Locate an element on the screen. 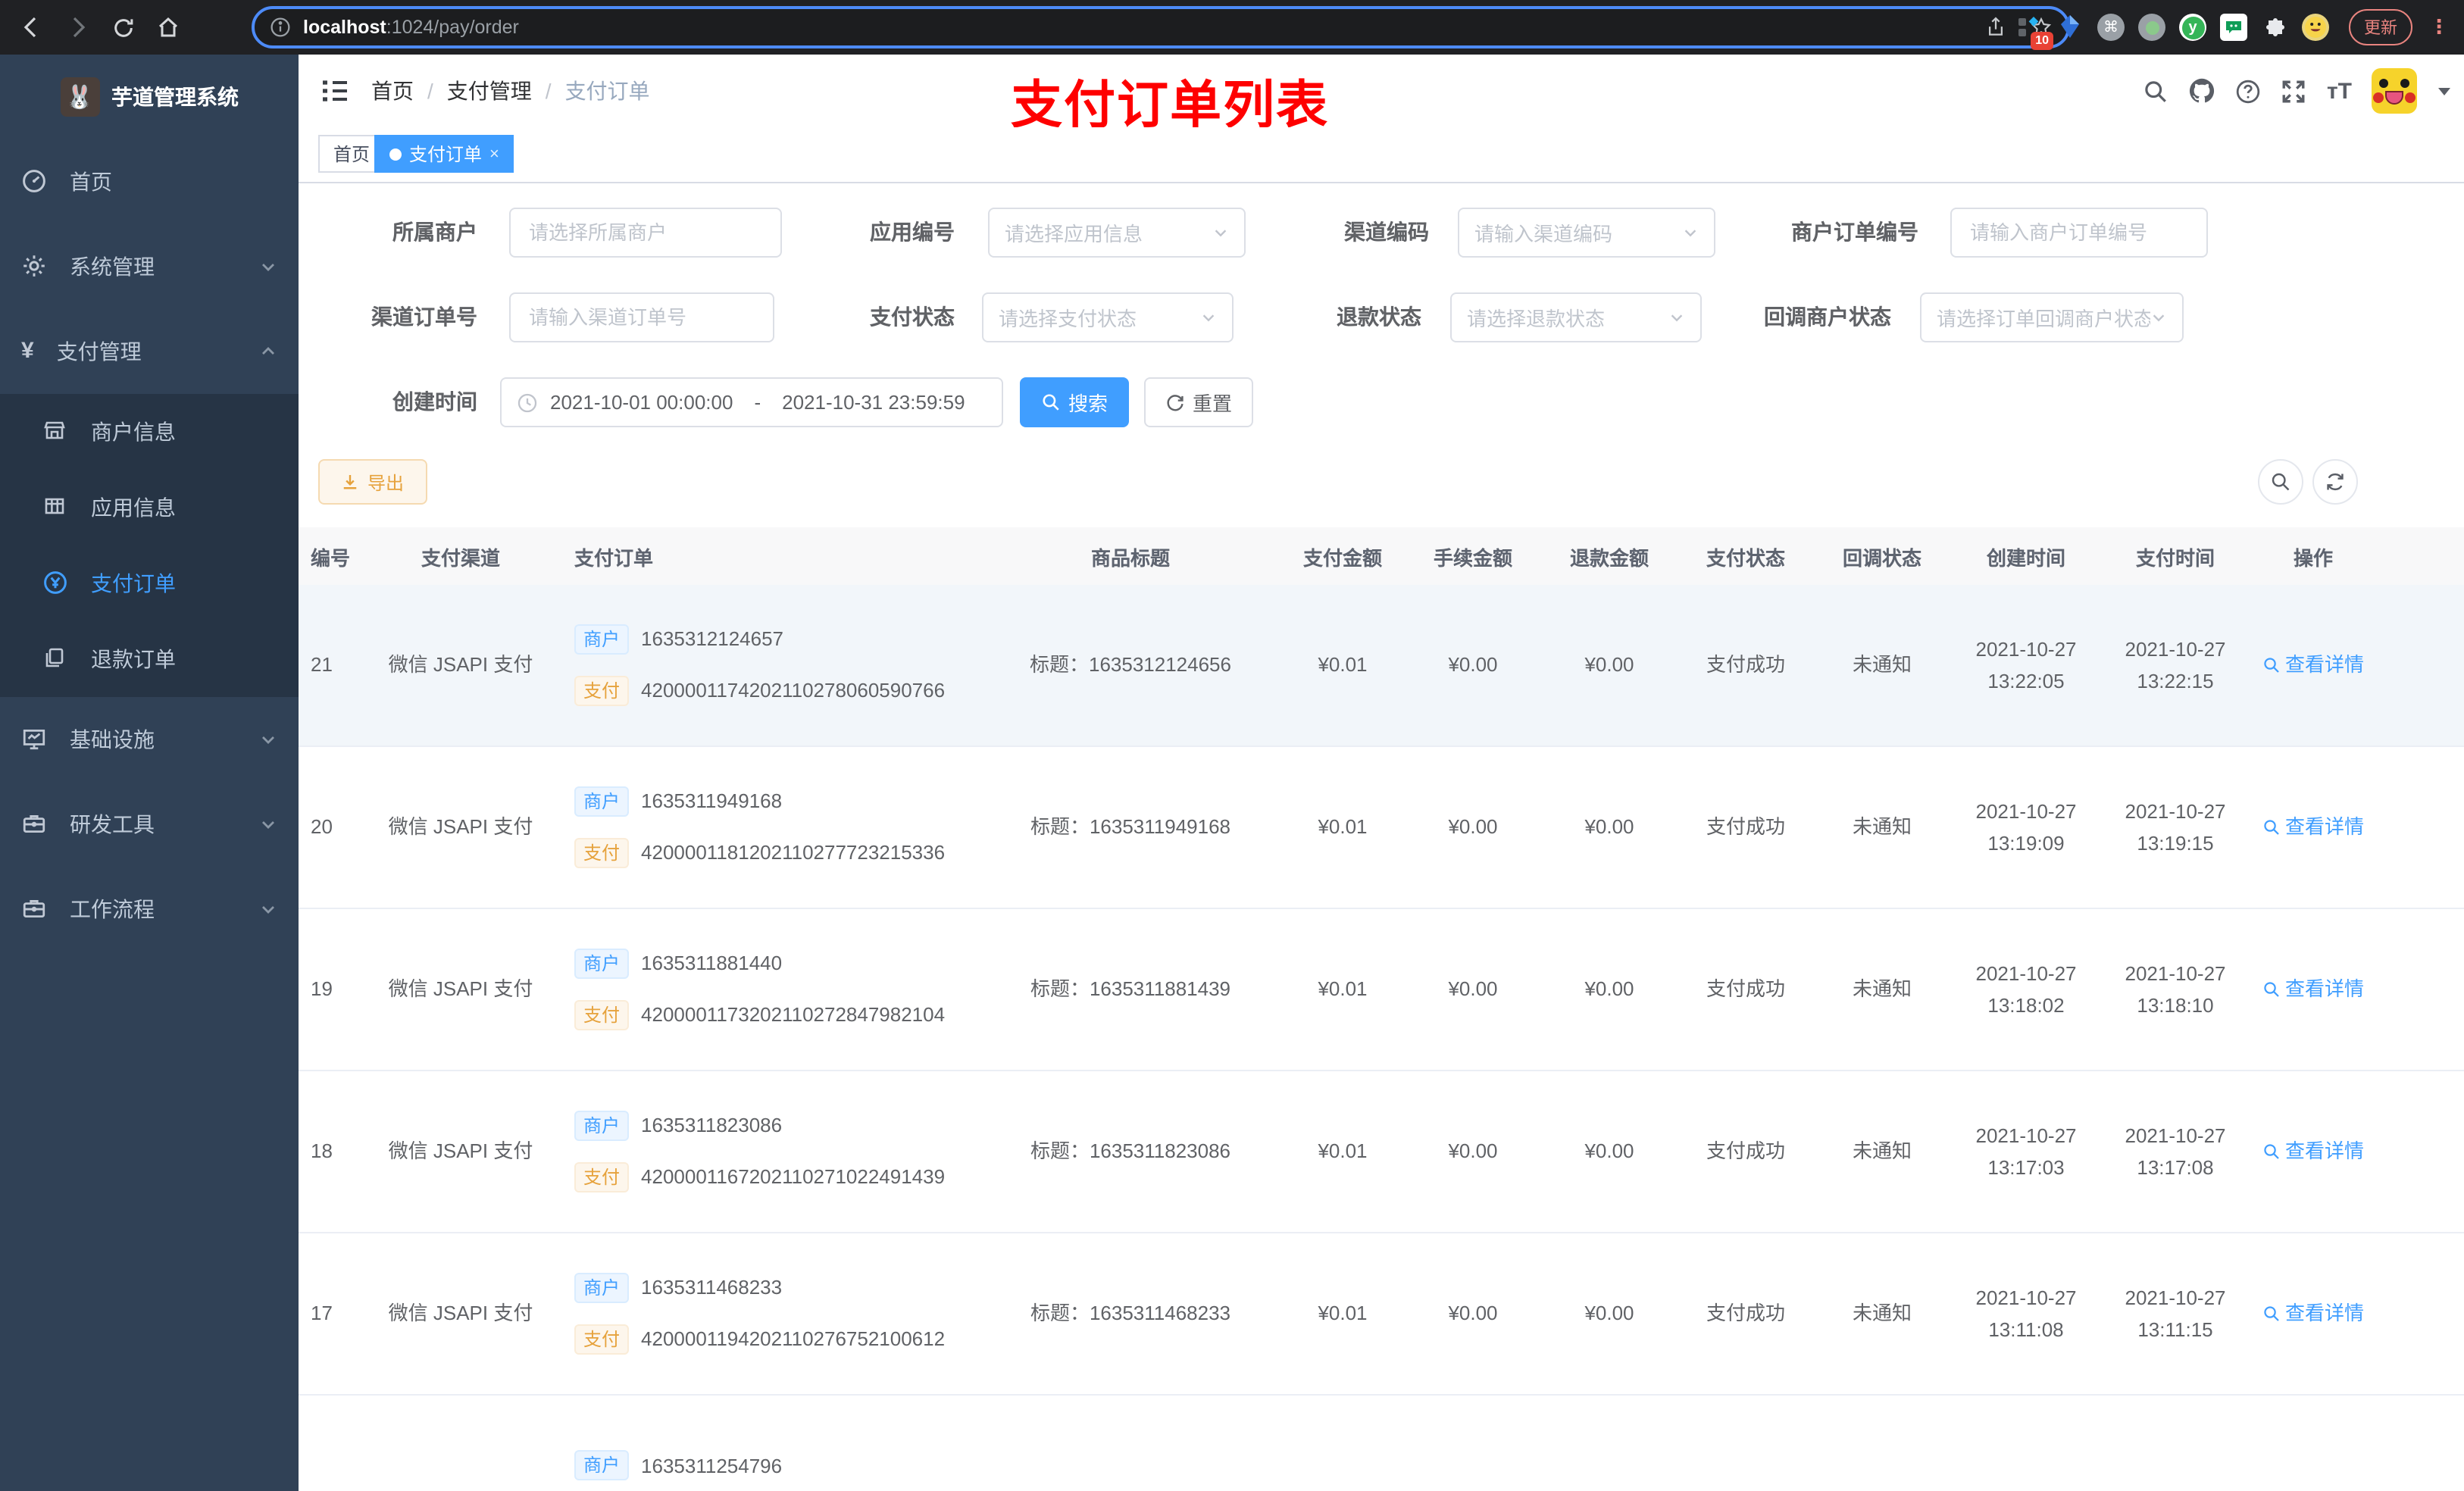 The image size is (2464, 1491). sidebar-item-home: 首页 is located at coordinates (149, 181).